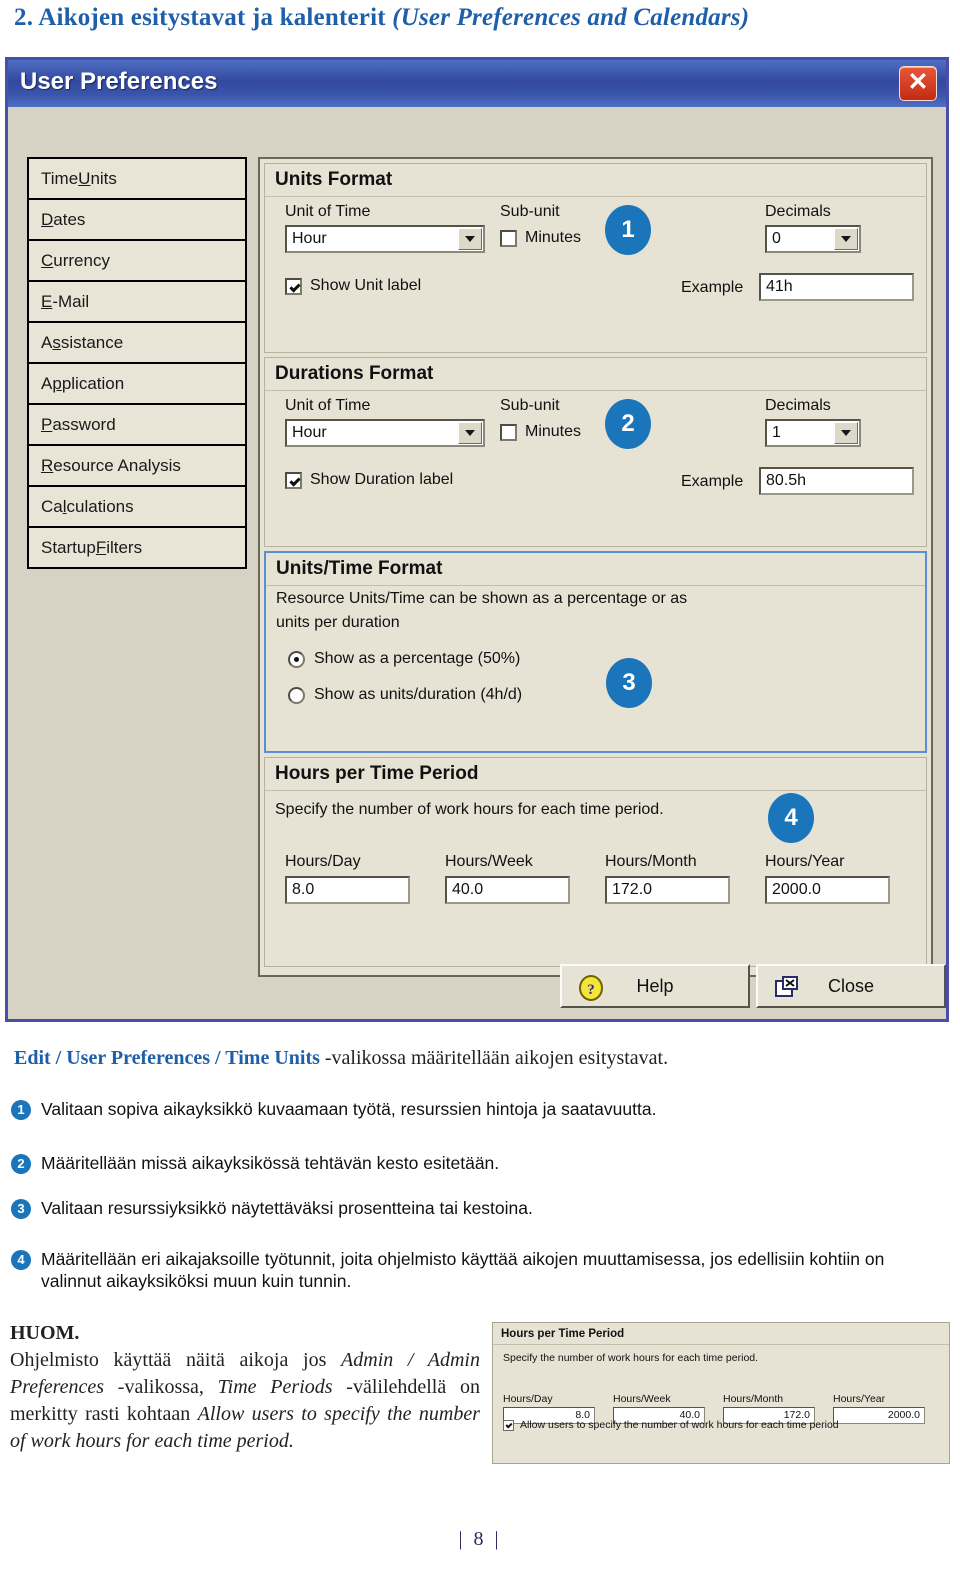 This screenshot has height=1576, width=960. Describe the element at coordinates (60, 178) in the screenshot. I see `sidebar-item-label: Time` at that location.